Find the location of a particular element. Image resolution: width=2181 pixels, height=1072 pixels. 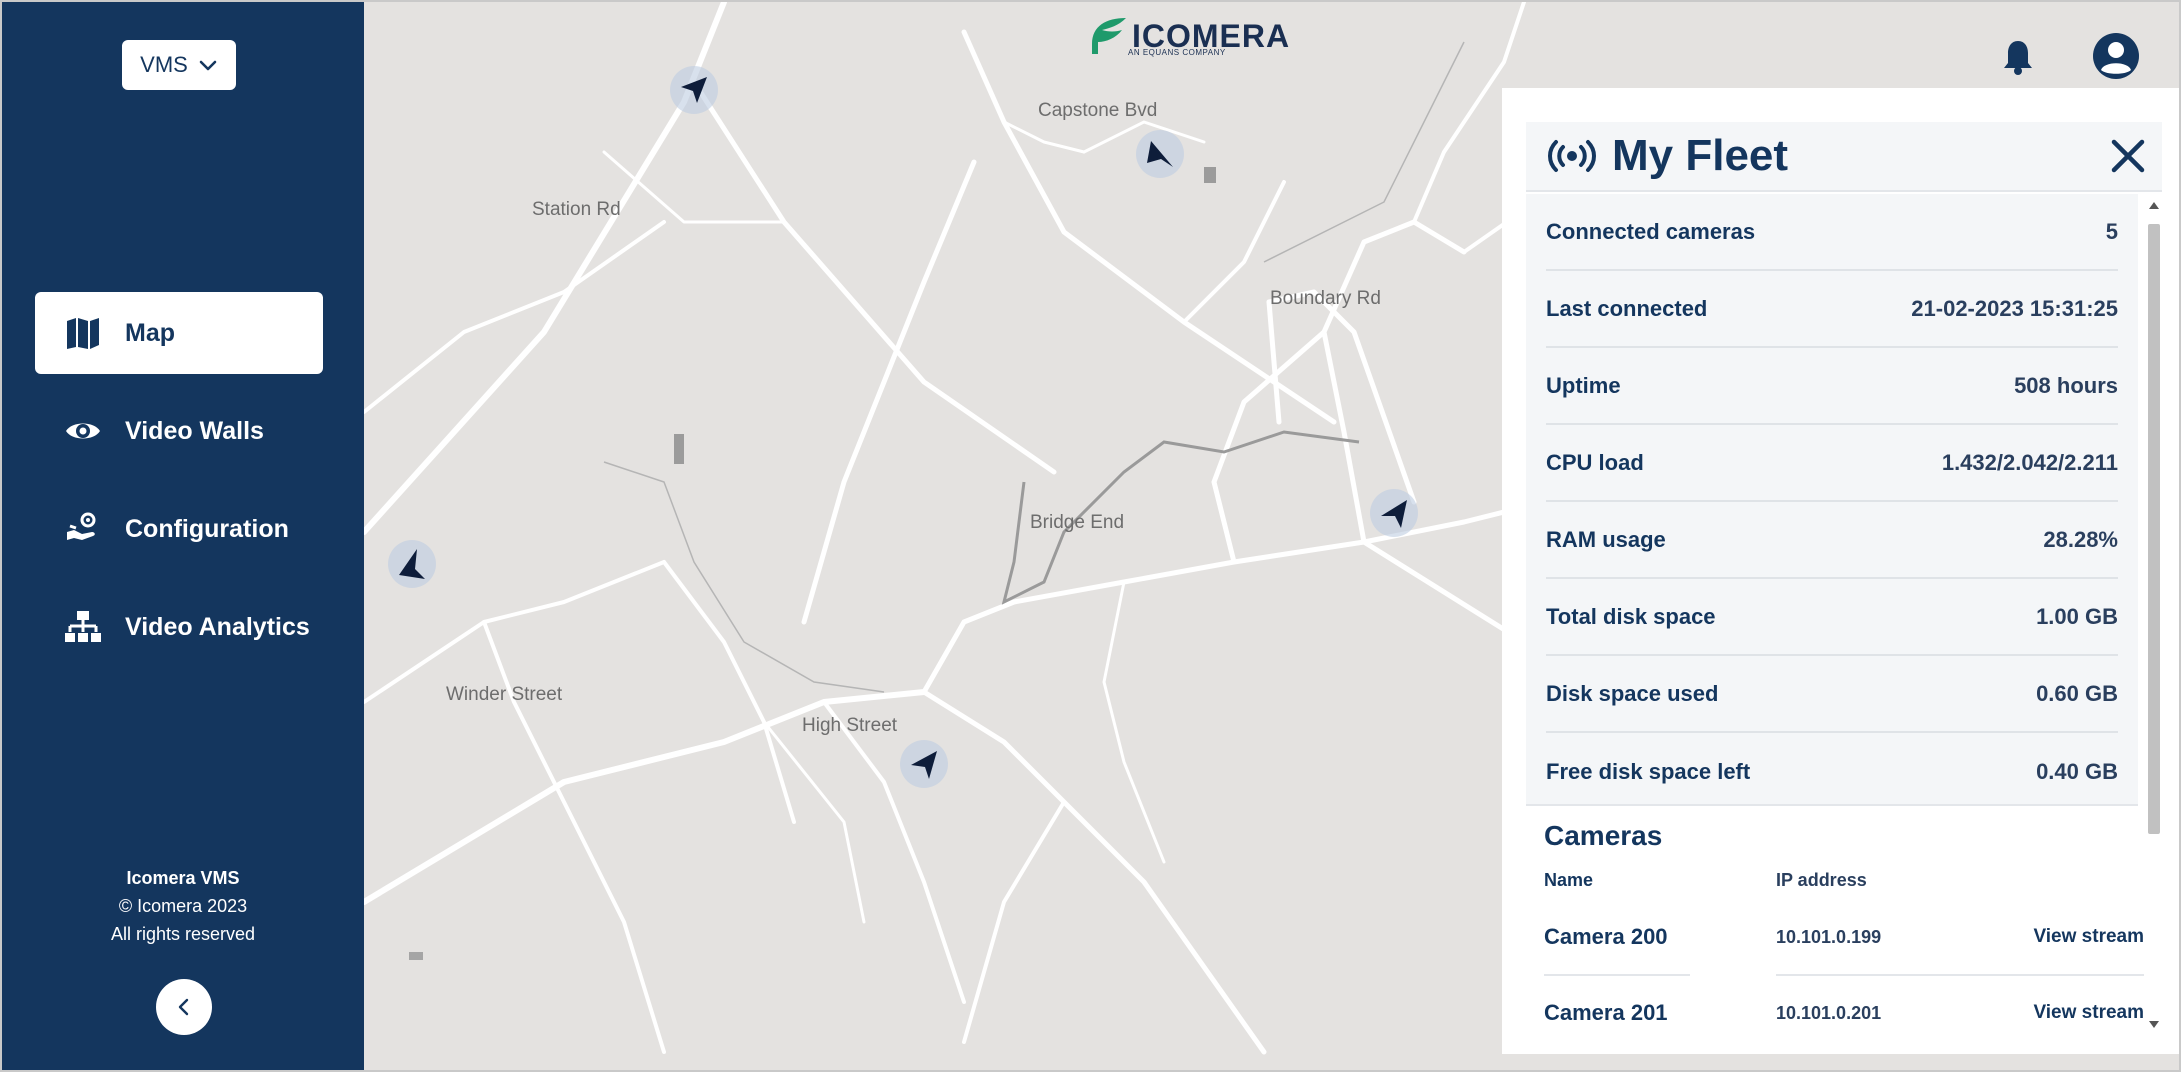

stat-row: CPU load 1.432/2.042/2.211 is located at coordinates (1832, 463).